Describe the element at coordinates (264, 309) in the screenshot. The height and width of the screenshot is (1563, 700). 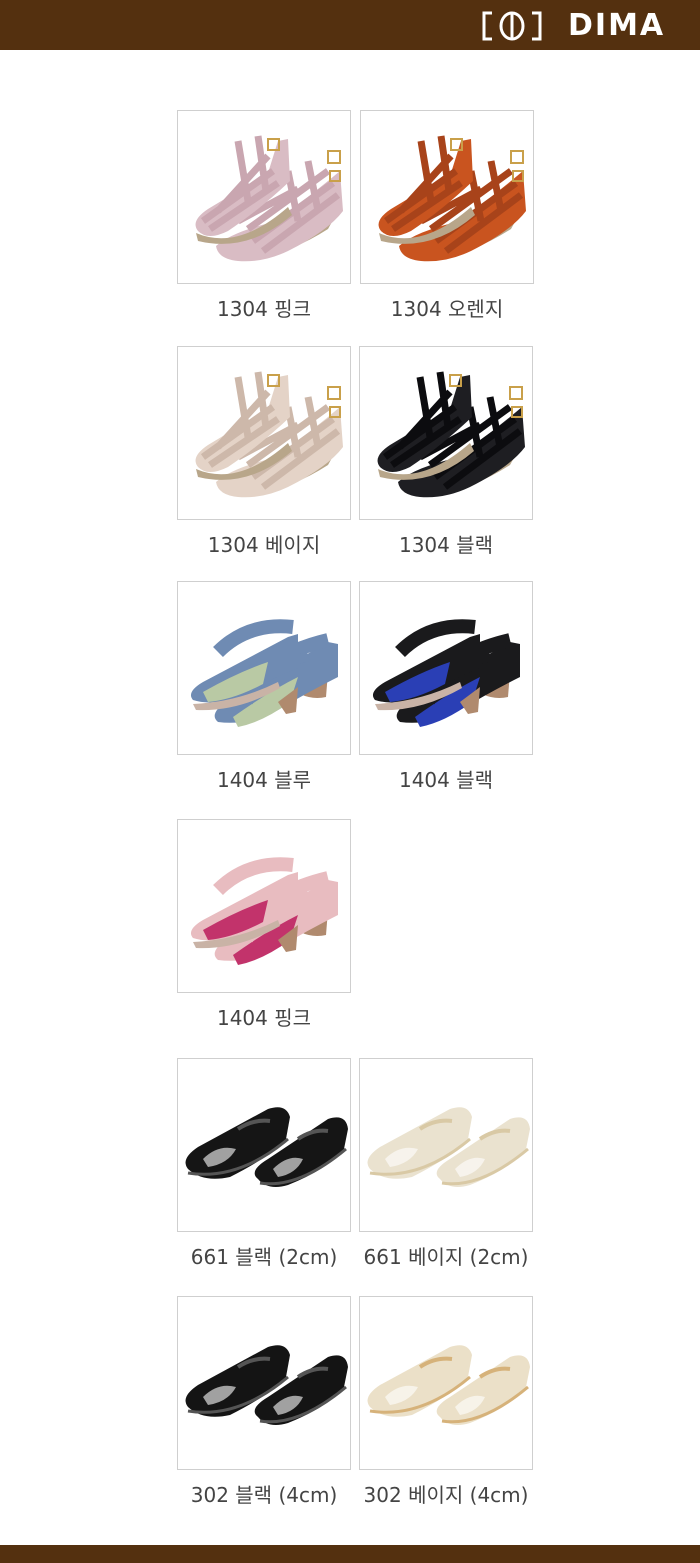
I see `product-label: 1304 핑크` at that location.